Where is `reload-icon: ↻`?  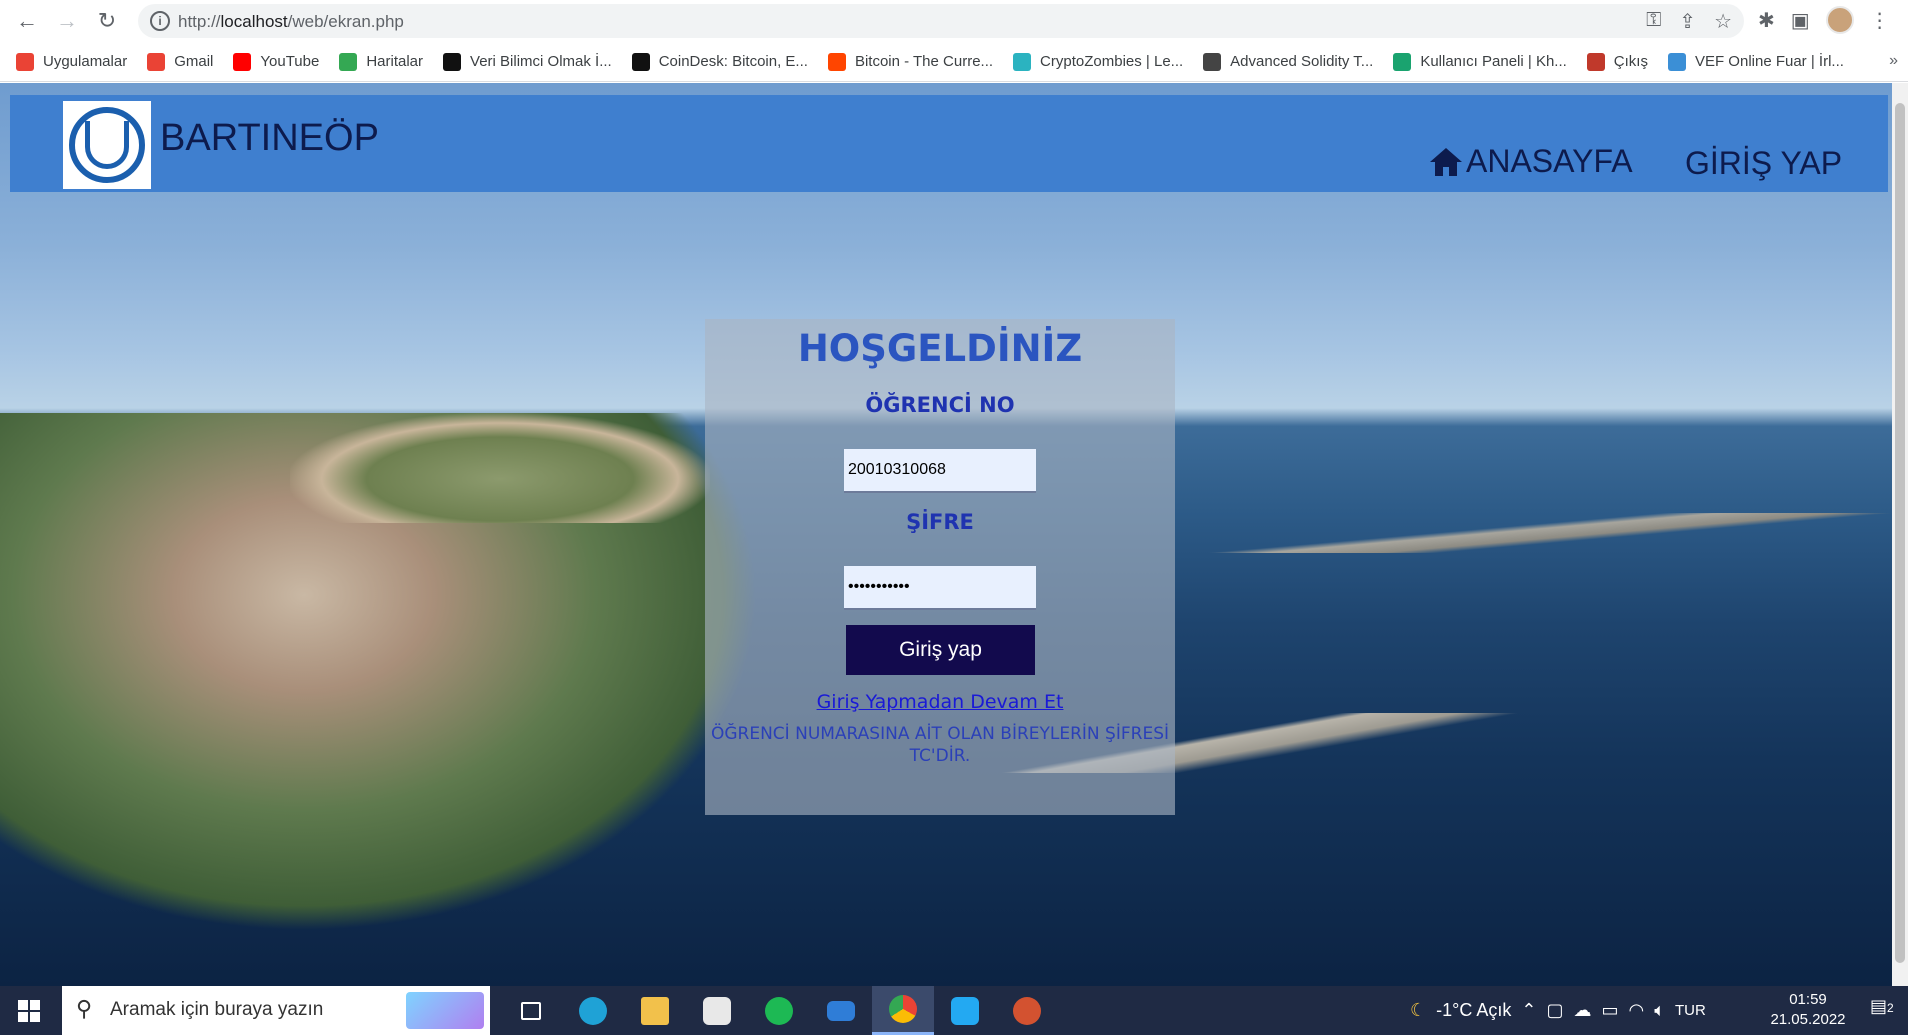
reload-icon: ↻ is located at coordinates (107, 21).